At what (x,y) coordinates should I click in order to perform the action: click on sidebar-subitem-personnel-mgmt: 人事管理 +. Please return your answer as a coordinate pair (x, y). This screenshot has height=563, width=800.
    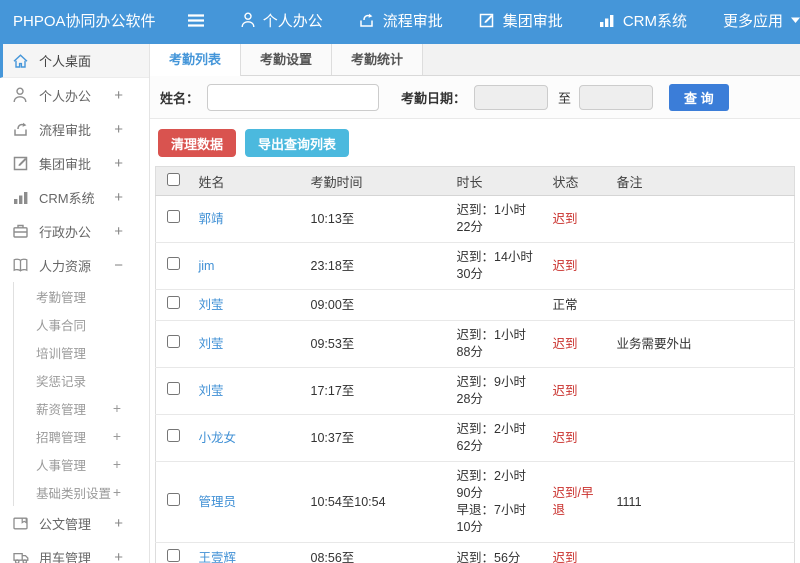
    Looking at the image, I should click on (81, 464).